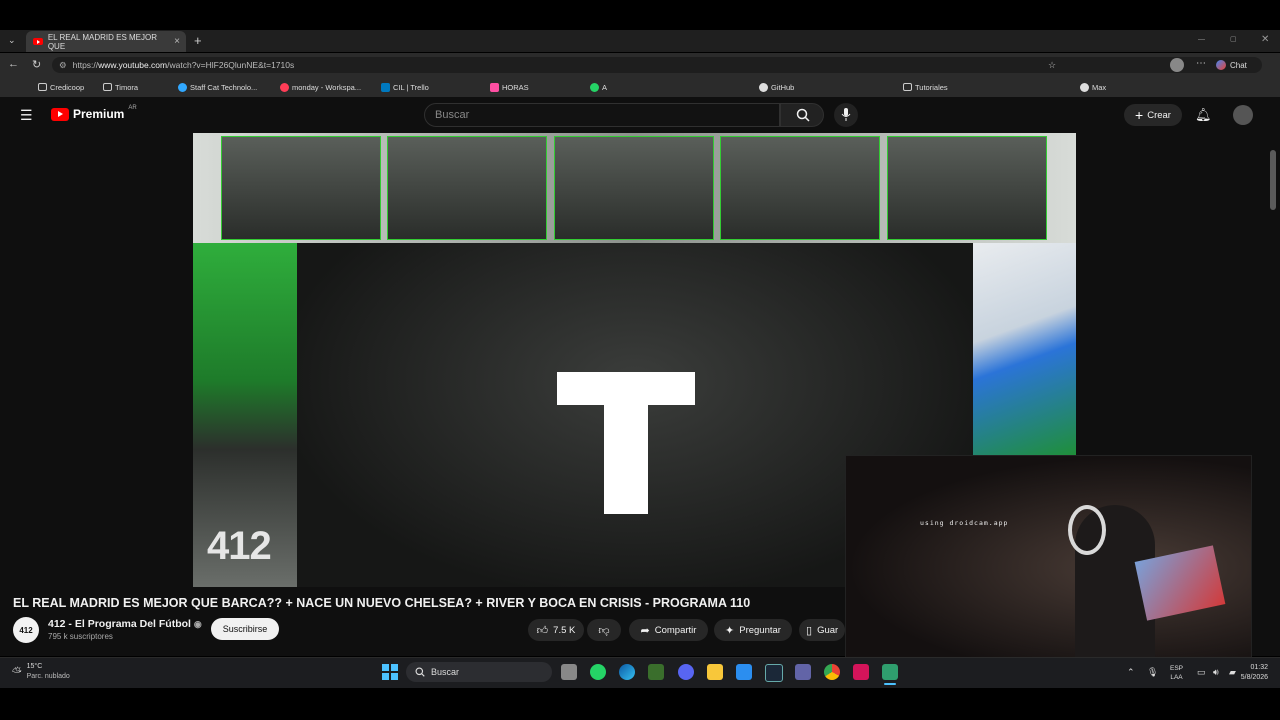 The height and width of the screenshot is (720, 1280). I want to click on letterbox-top, so click(640, 15).